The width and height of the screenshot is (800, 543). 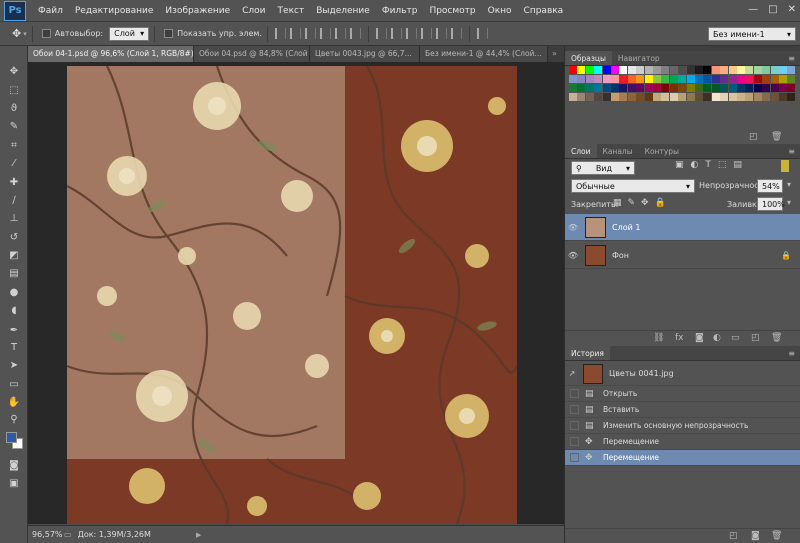 What do you see at coordinates (755, 338) in the screenshot?
I see `new-layer-icon: ◰` at bounding box center [755, 338].